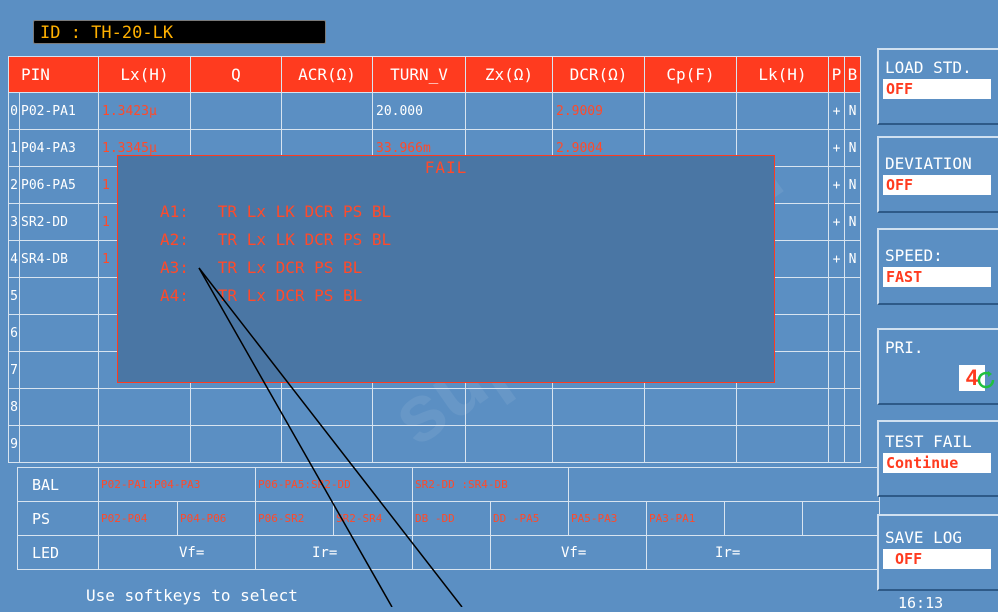 The width and height of the screenshot is (998, 612). Describe the element at coordinates (937, 174) in the screenshot. I see `softkey-deviation: DEVIATION OFF` at that location.